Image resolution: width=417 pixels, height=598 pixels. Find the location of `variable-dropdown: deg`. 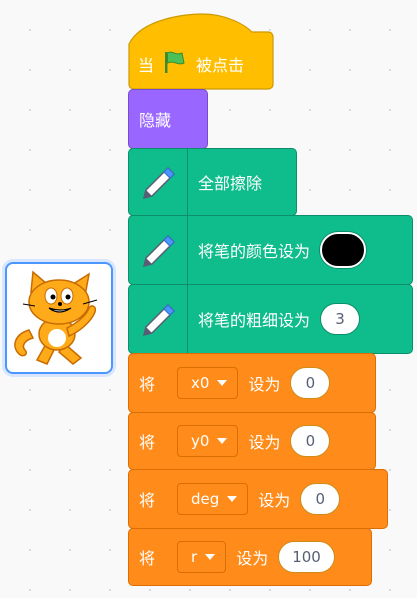

variable-dropdown: deg is located at coordinates (213, 499).